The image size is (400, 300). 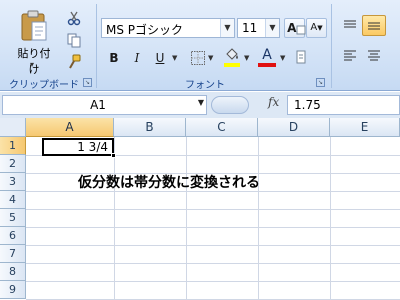 I want to click on row-label: 9, so click(x=12, y=289).